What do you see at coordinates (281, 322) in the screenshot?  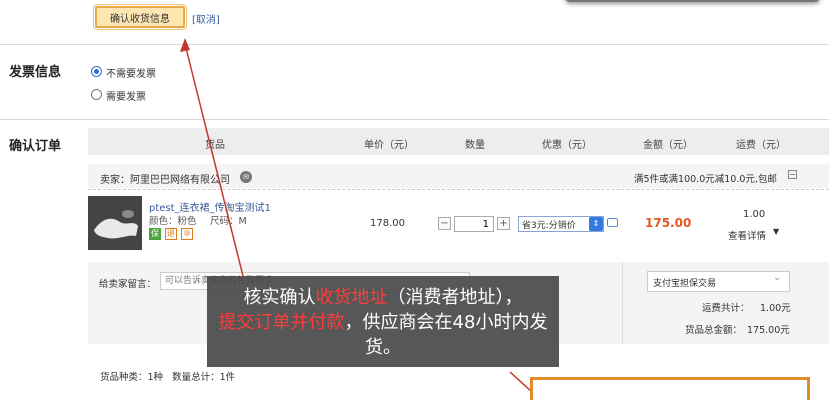 I see `caption-text-4: 提交订单并付款` at bounding box center [281, 322].